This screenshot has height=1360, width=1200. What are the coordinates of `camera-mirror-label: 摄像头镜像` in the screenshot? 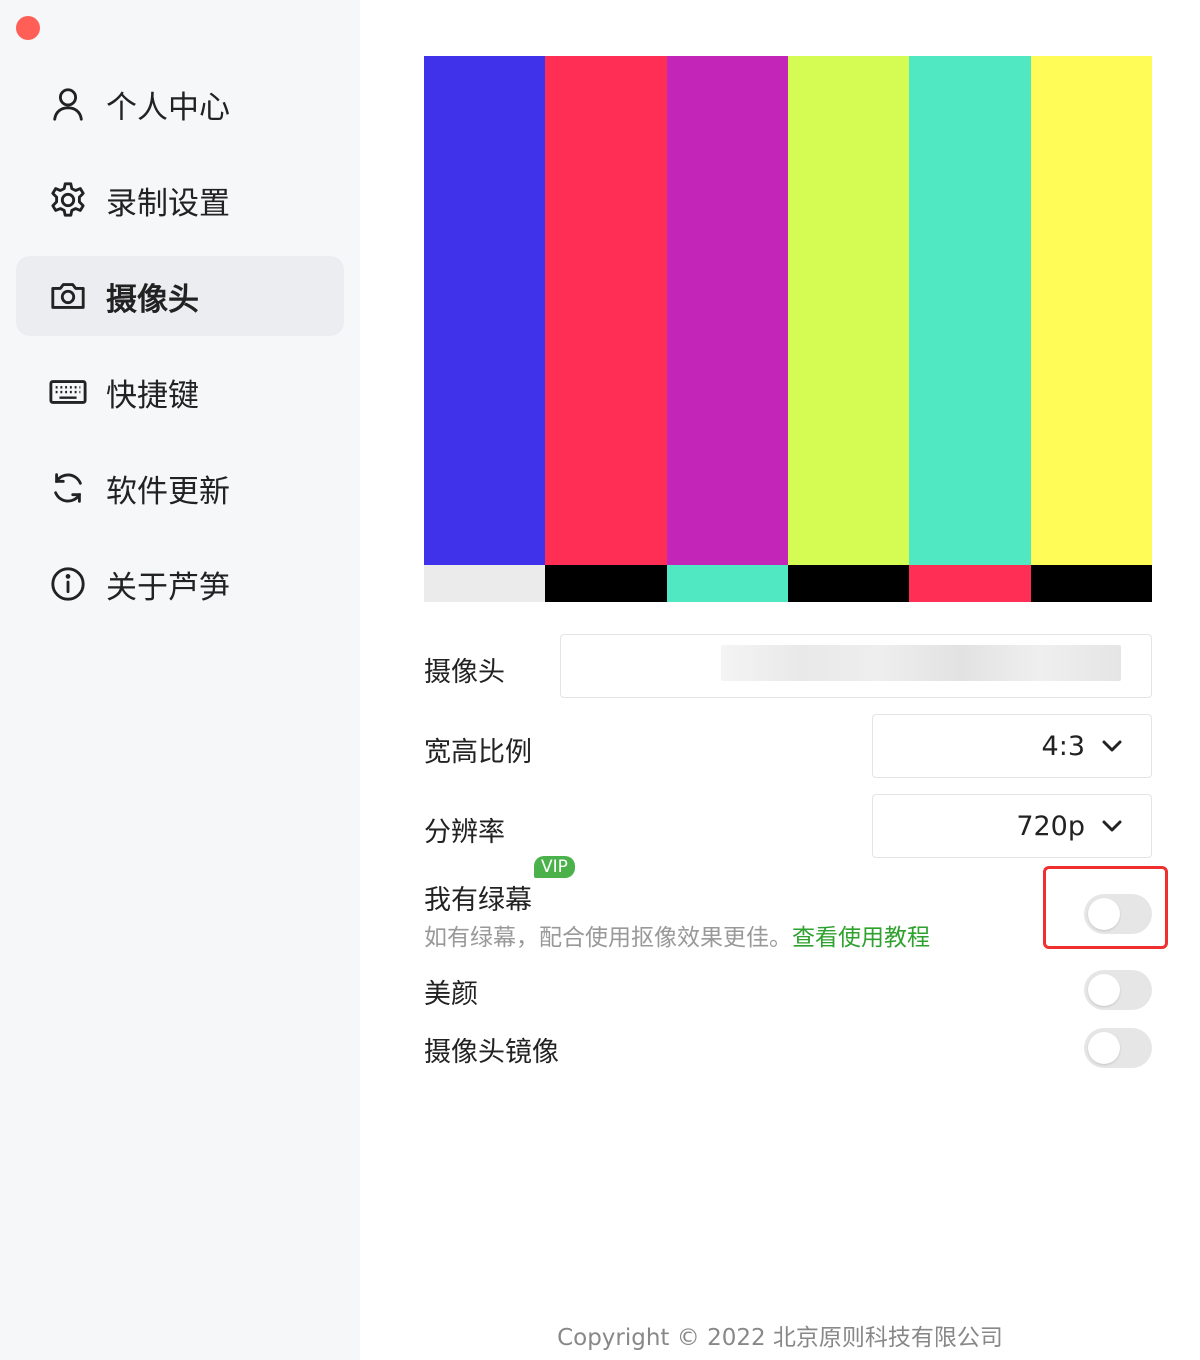 It's located at (491, 1052).